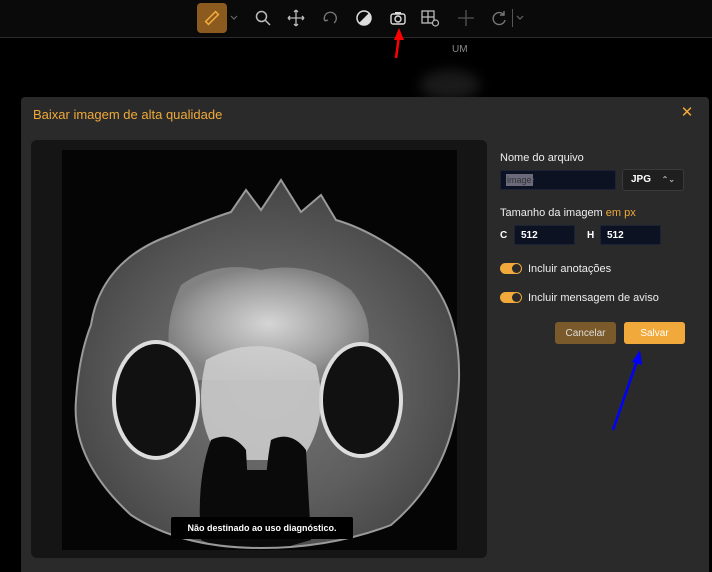 The width and height of the screenshot is (712, 572). Describe the element at coordinates (212, 18) in the screenshot. I see `measure-ruler-icon` at that location.